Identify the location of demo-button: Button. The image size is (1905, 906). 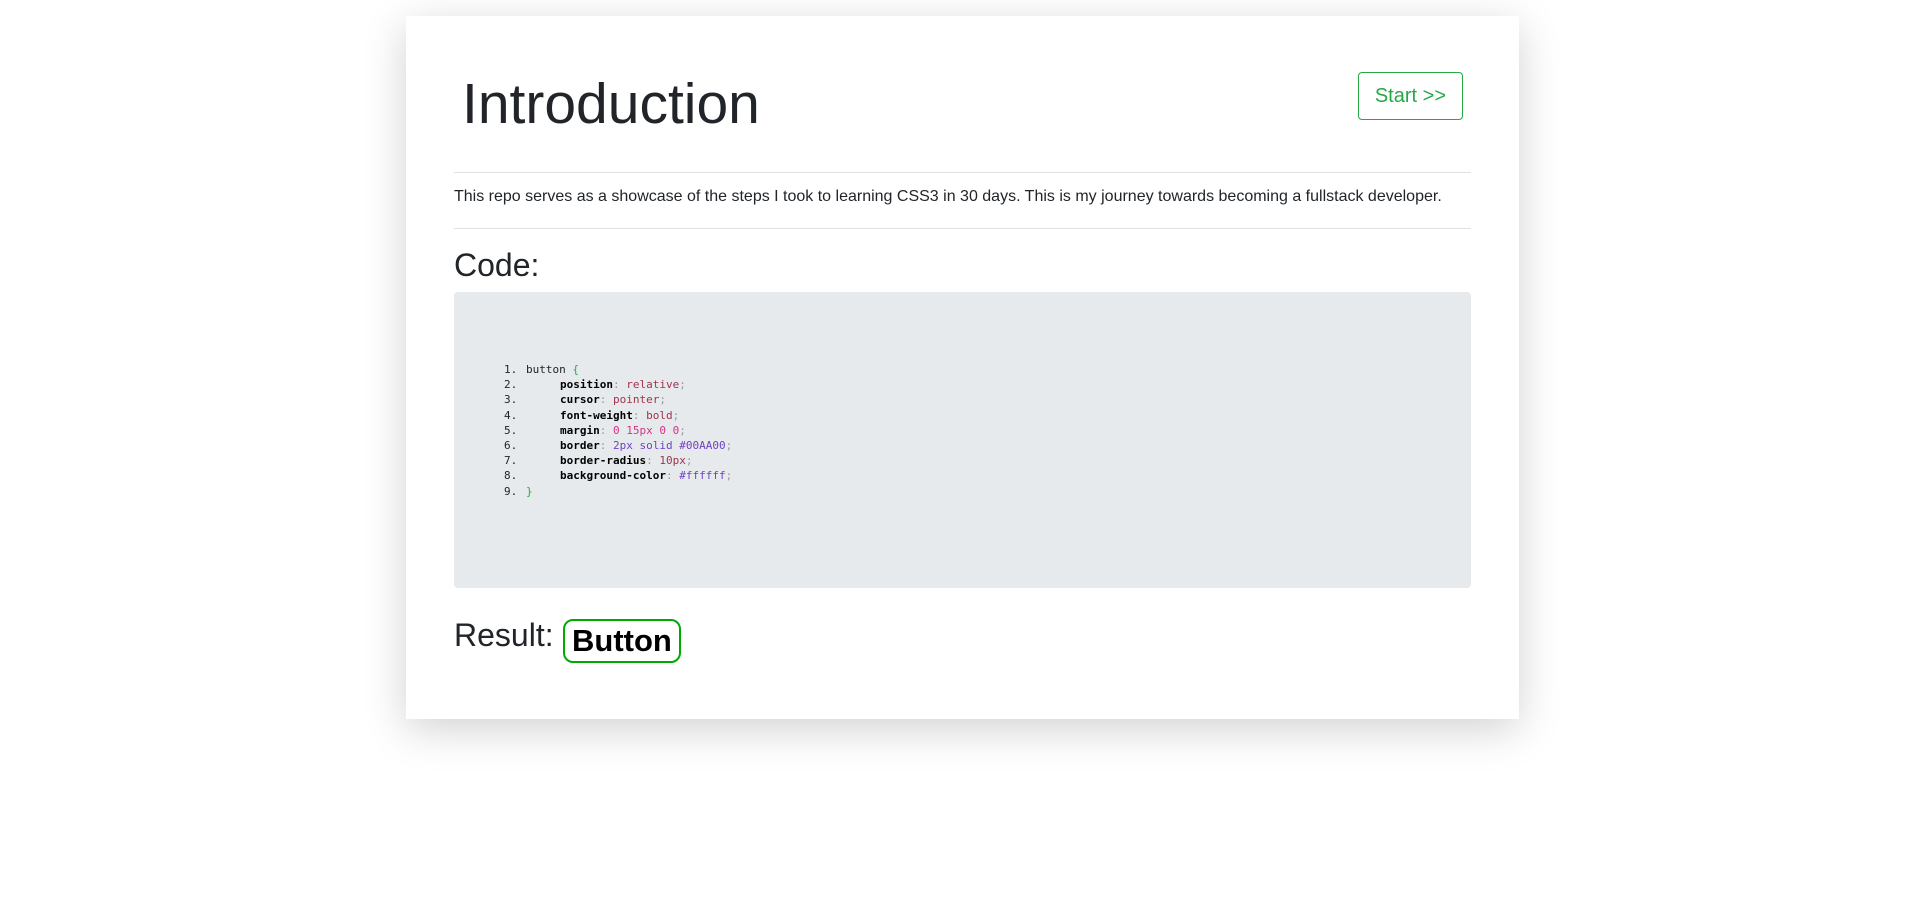
(622, 641).